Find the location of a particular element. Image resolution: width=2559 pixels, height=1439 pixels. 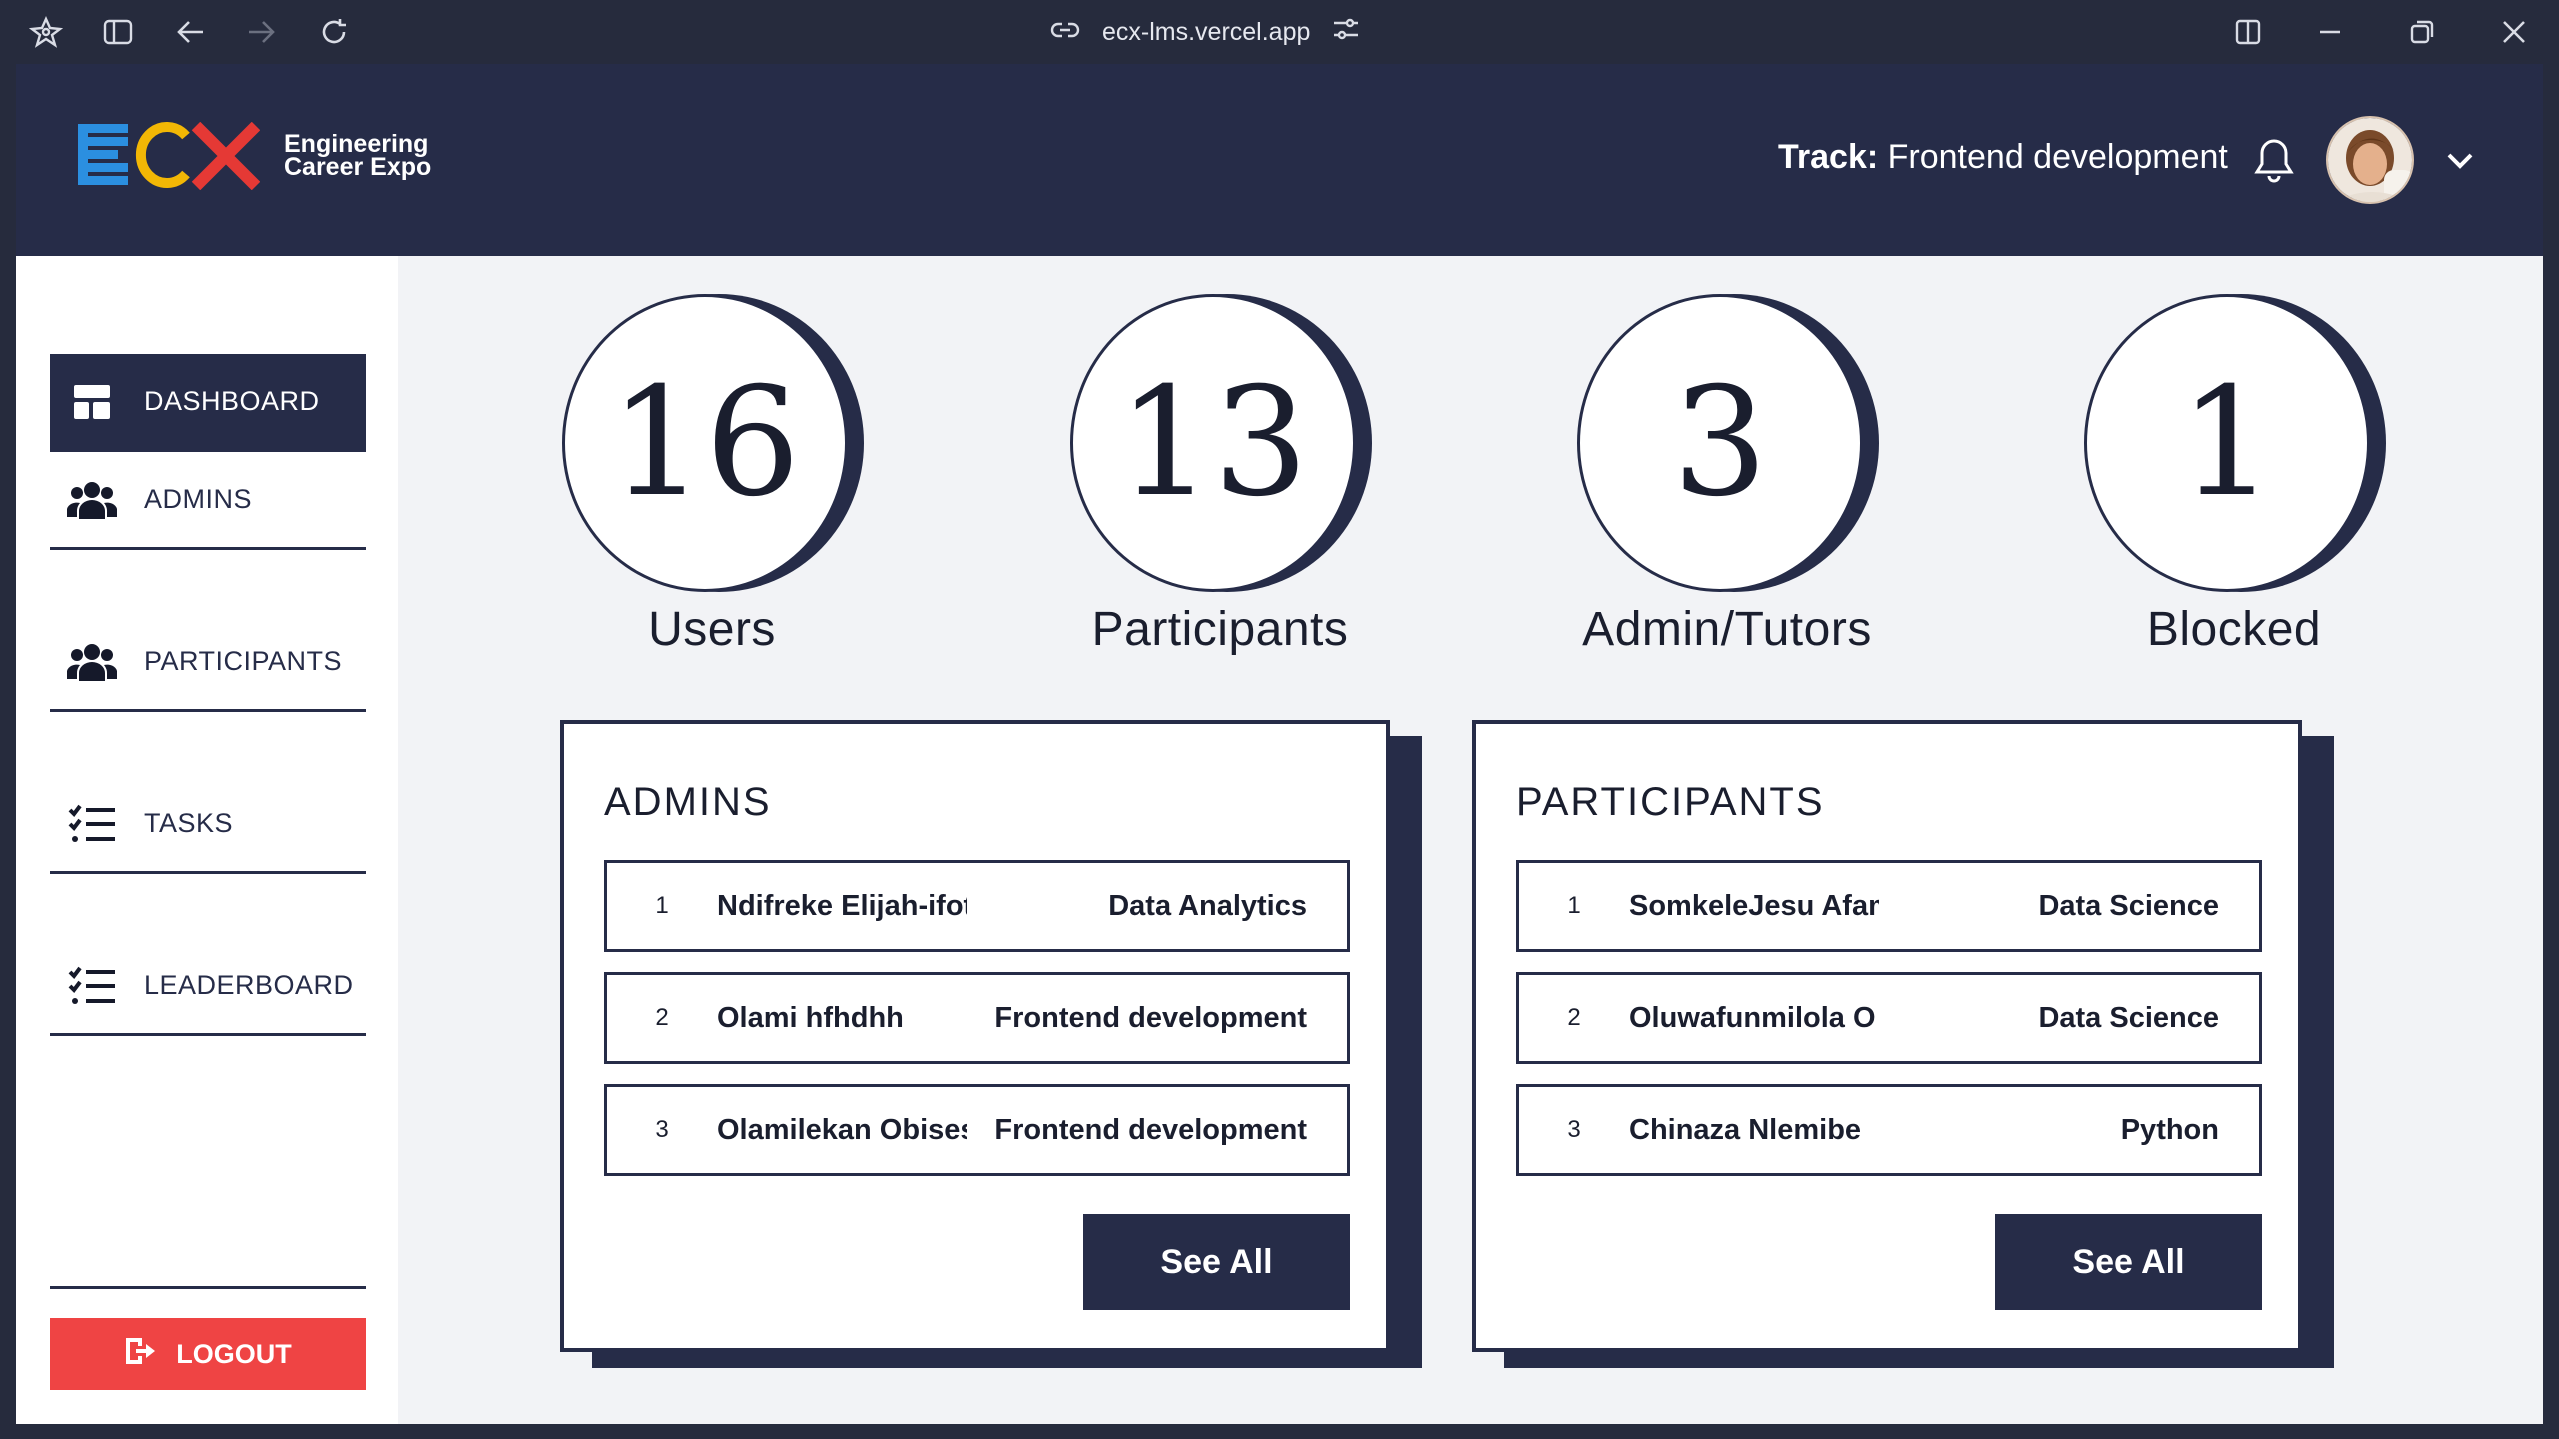

row-track: Python is located at coordinates (2169, 1129).